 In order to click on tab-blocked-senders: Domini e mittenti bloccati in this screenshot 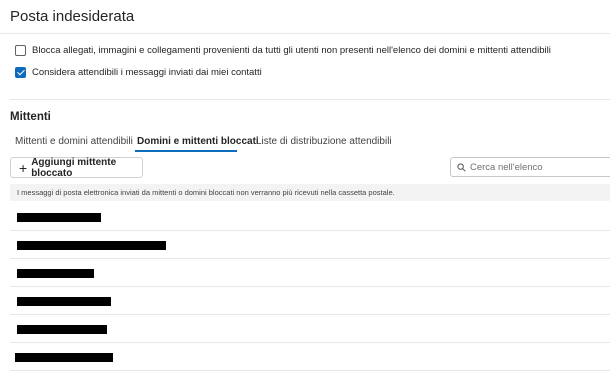, I will do `click(198, 141)`.